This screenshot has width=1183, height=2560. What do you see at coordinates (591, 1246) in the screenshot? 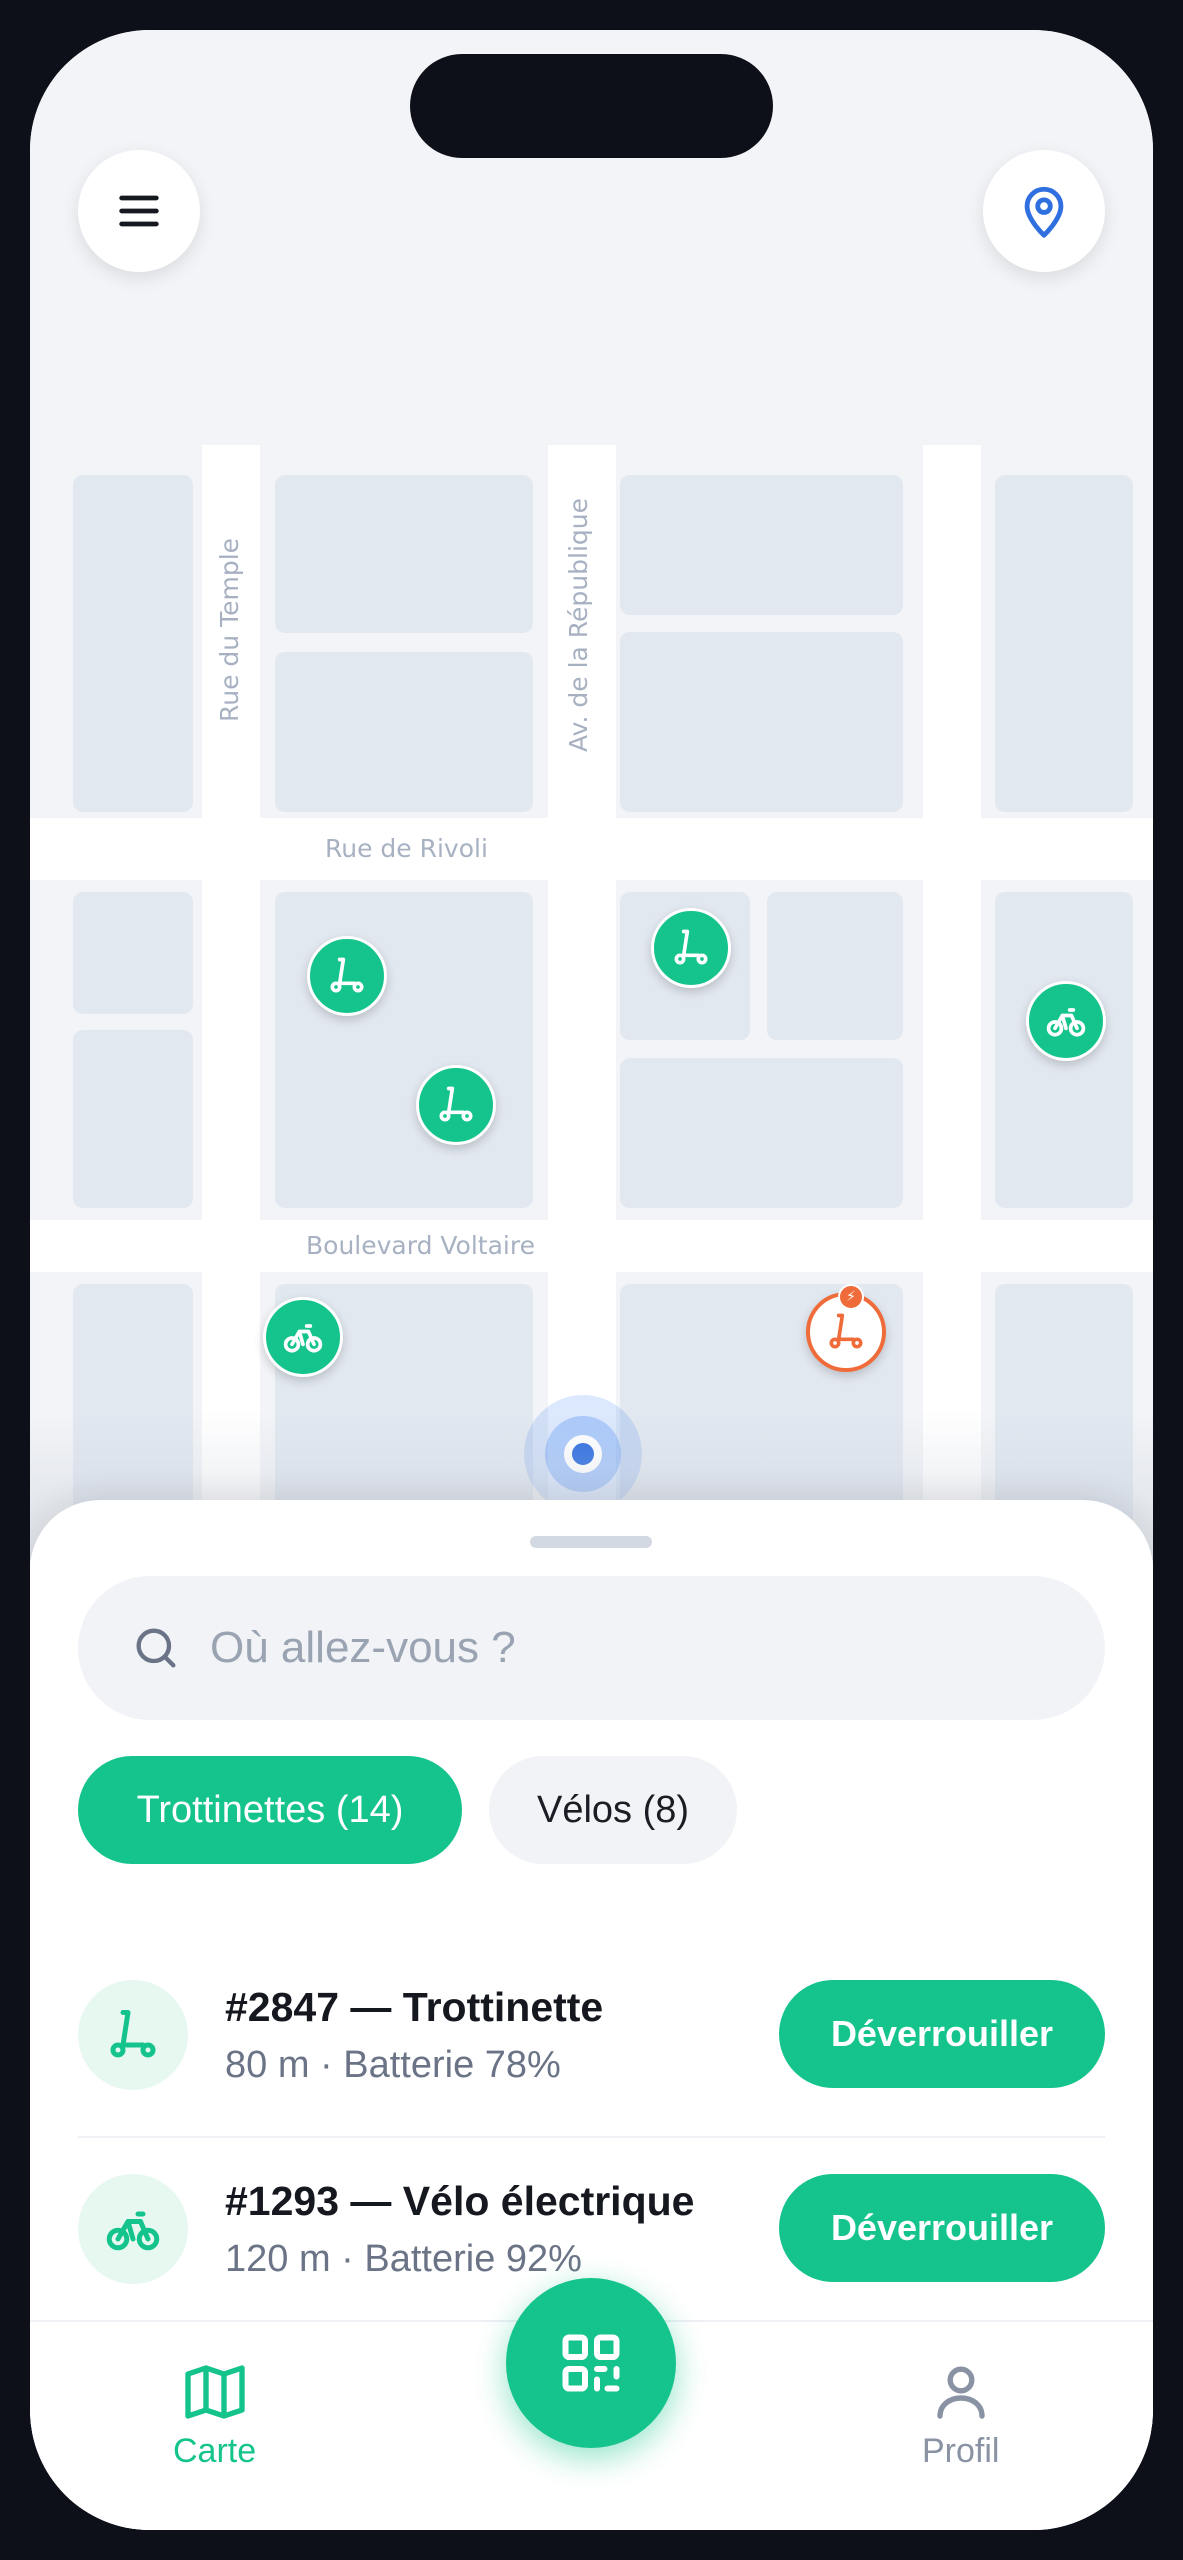
I see `road-boulevard-voltaire` at bounding box center [591, 1246].